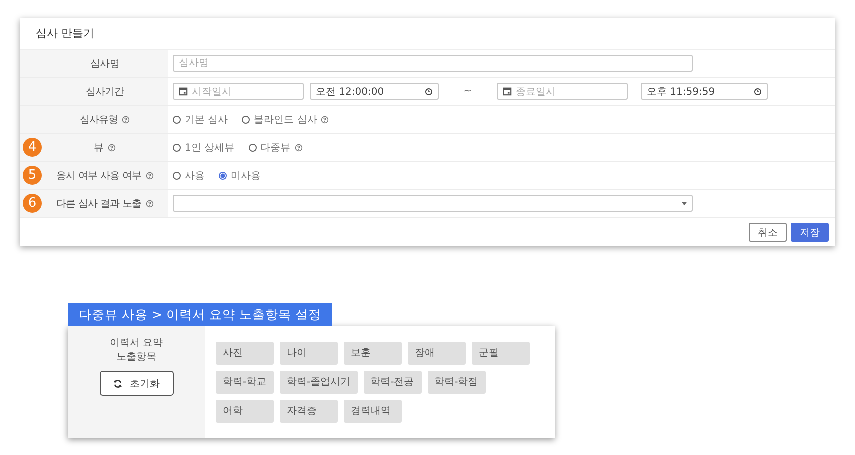 Image resolution: width=855 pixels, height=455 pixels. What do you see at coordinates (105, 64) in the screenshot?
I see `field-label: 심사명` at bounding box center [105, 64].